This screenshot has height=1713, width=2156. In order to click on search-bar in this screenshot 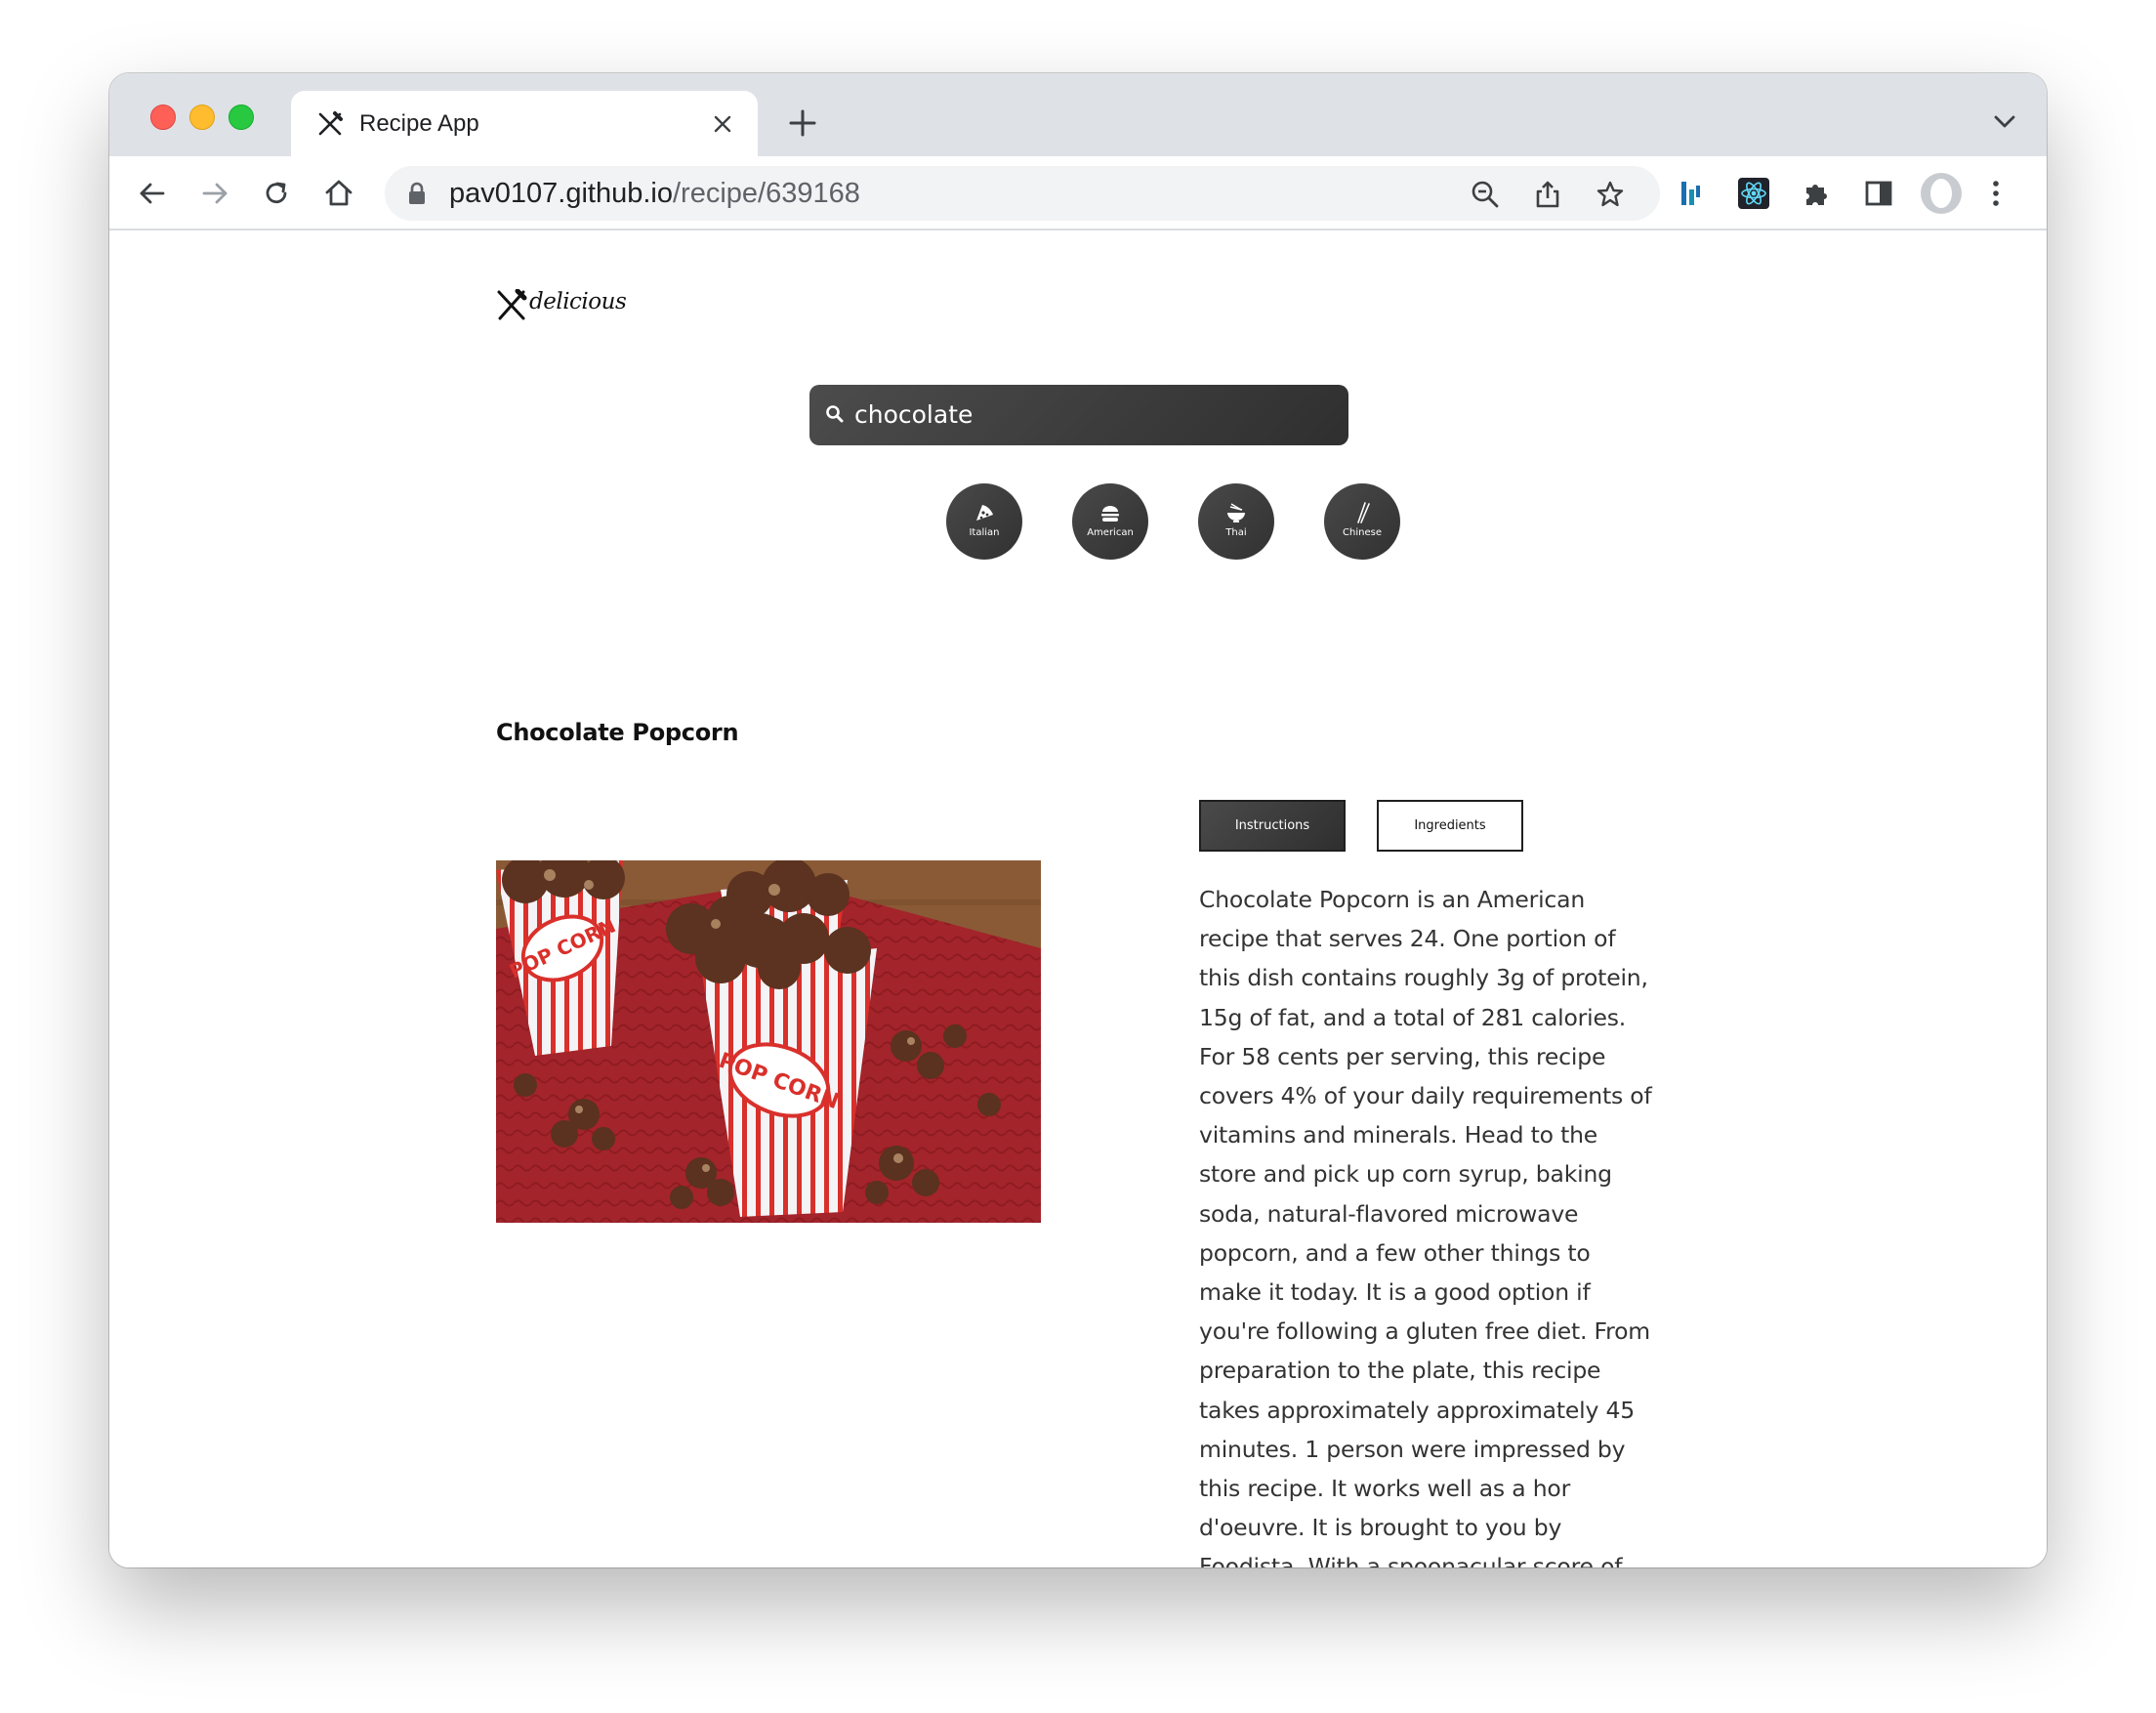, I will do `click(1078, 415)`.